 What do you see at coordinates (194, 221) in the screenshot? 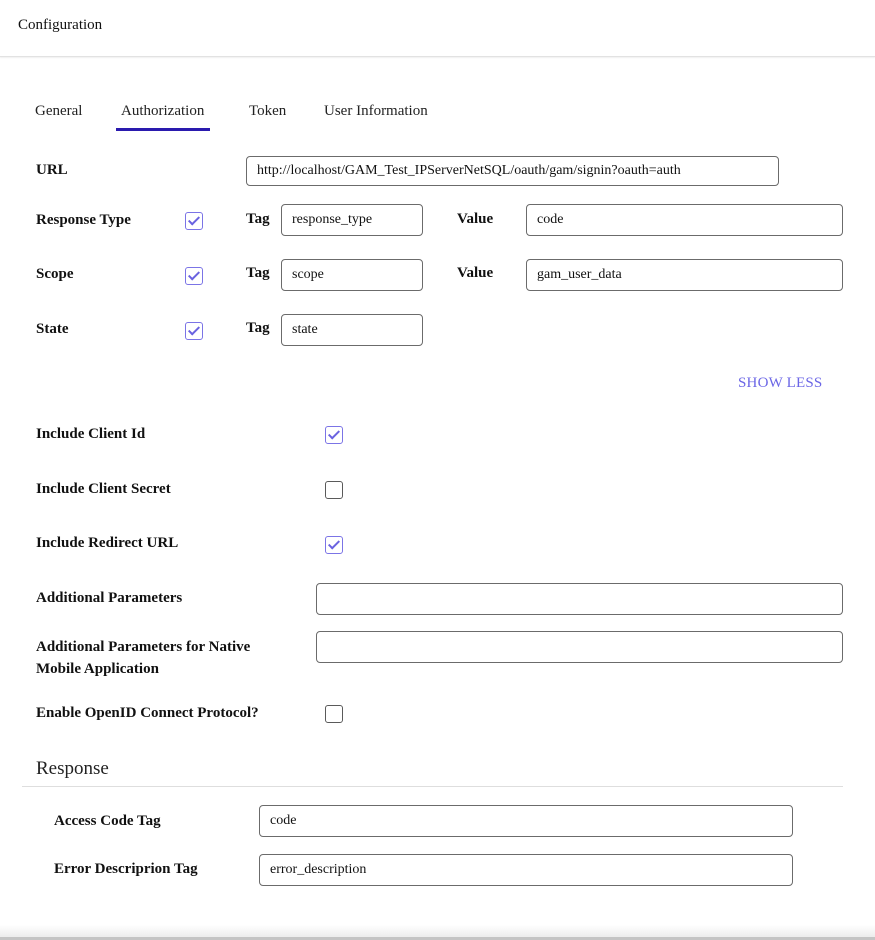
I see `response-type-checkbox` at bounding box center [194, 221].